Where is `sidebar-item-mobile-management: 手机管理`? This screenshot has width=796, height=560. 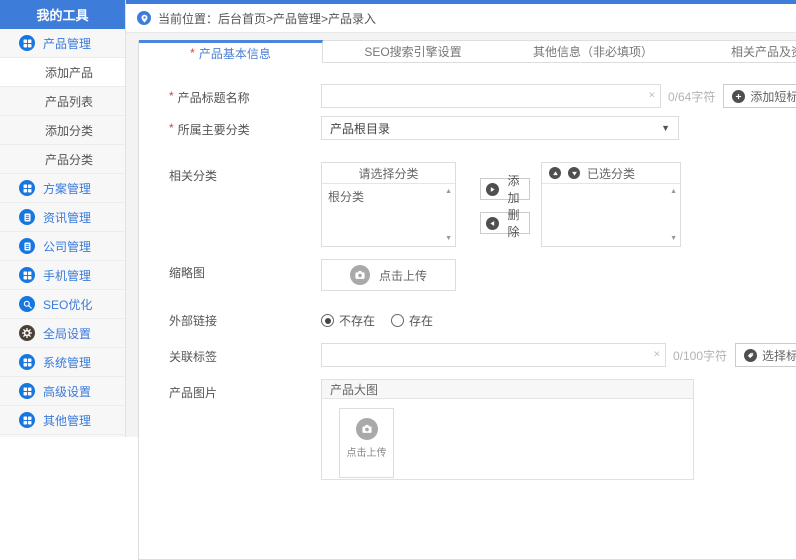
sidebar-item-mobile-management: 手机管理 is located at coordinates (62, 275).